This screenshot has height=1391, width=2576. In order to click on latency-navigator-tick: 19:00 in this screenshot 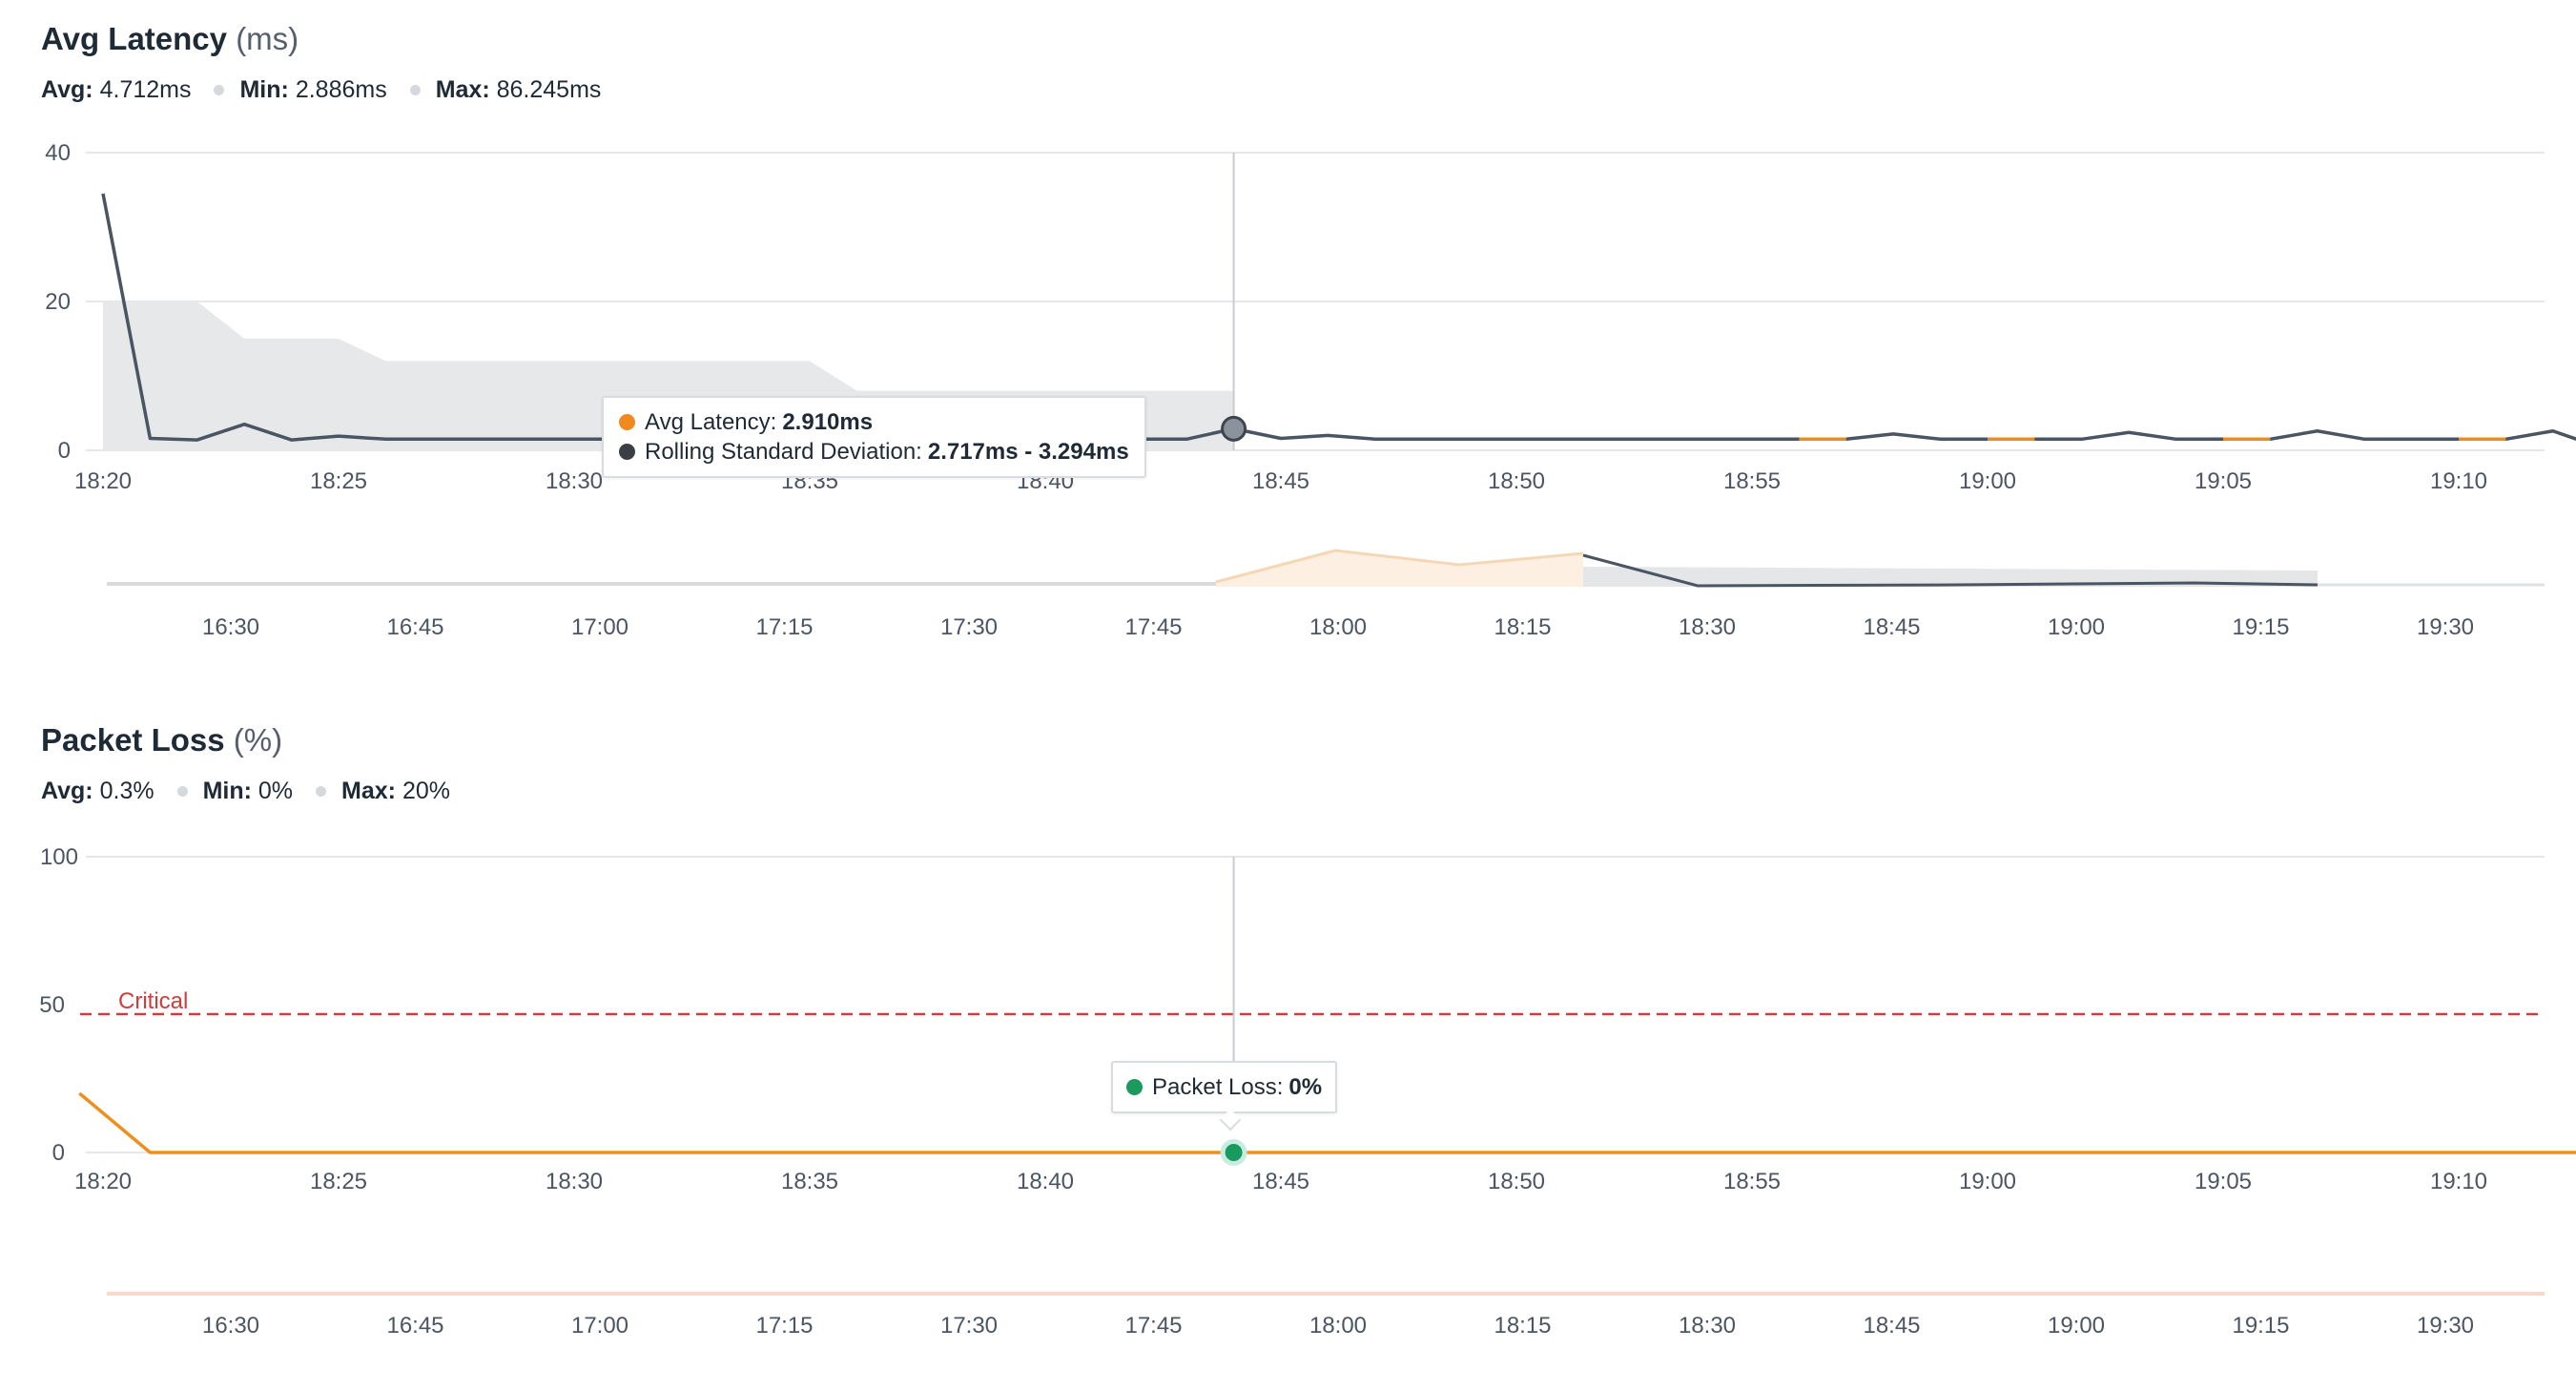, I will do `click(2076, 627)`.